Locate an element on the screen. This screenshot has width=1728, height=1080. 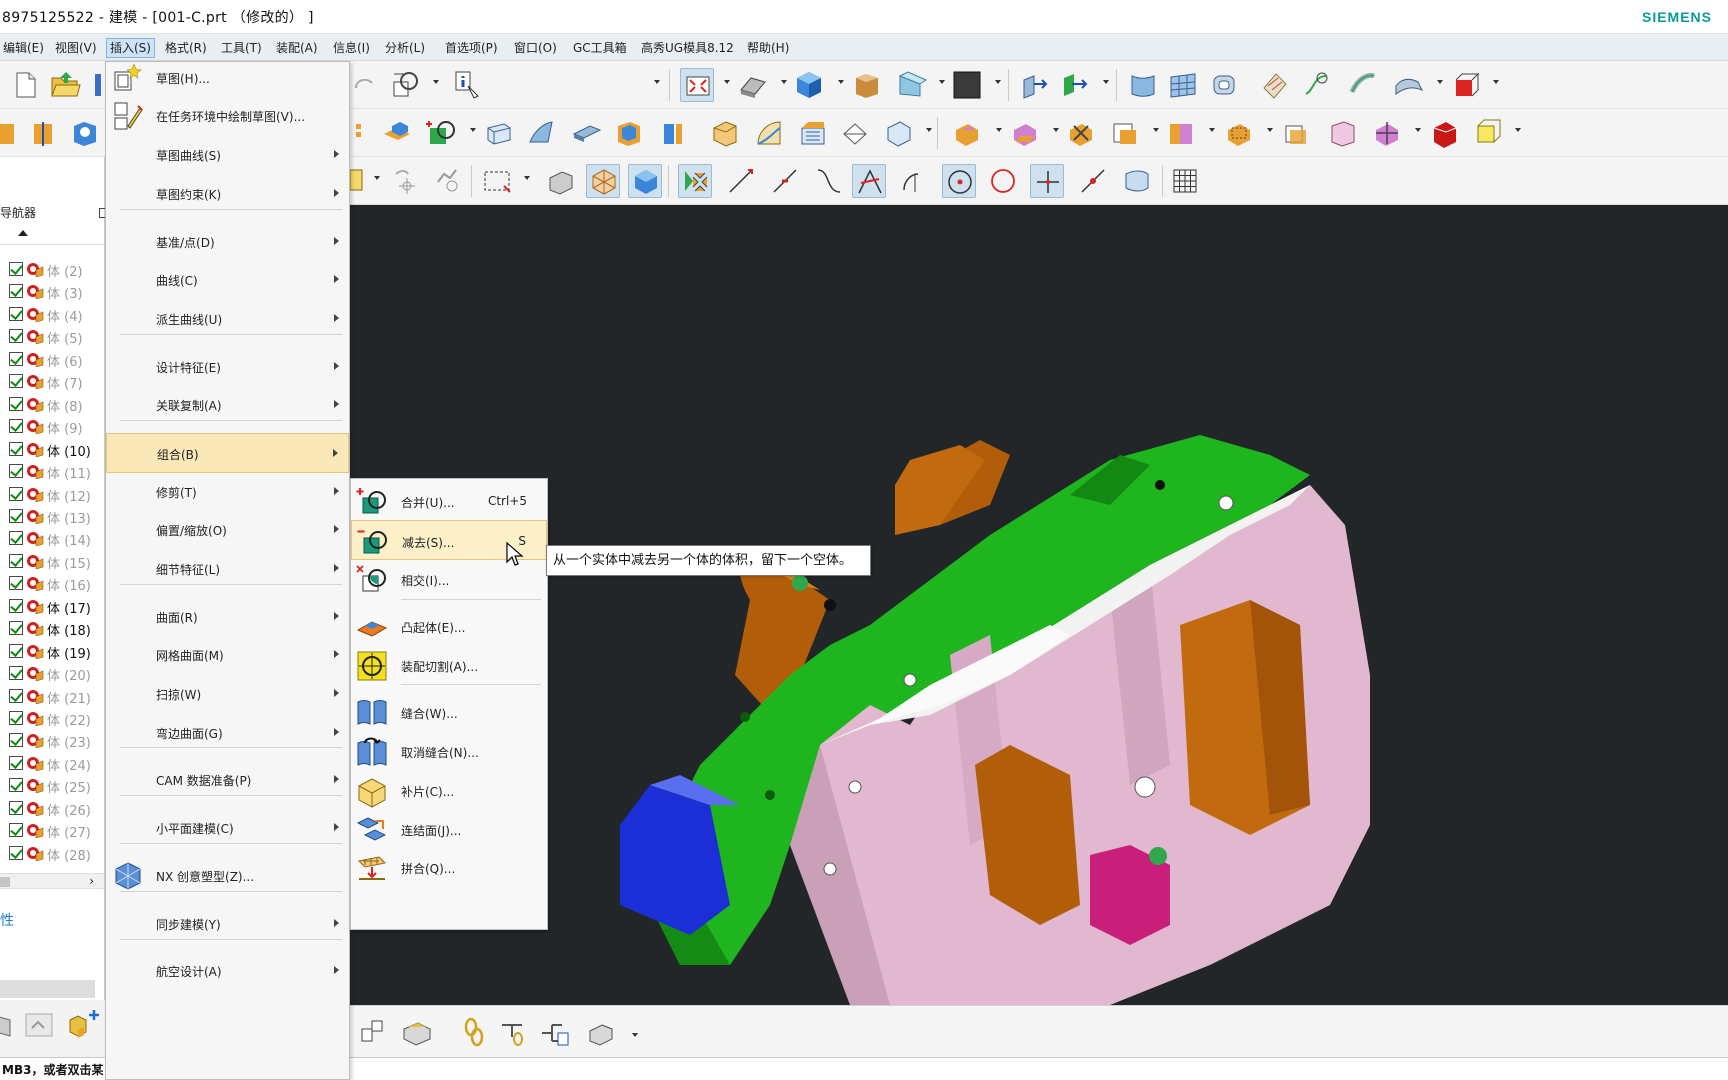
information-icon is located at coordinates (467, 85).